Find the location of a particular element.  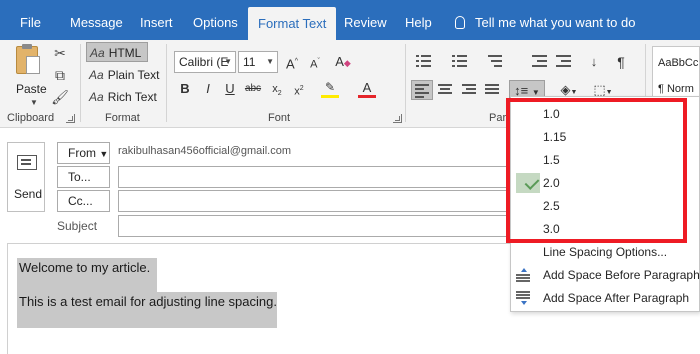

superscript-icon: x2 is located at coordinates (299, 89).